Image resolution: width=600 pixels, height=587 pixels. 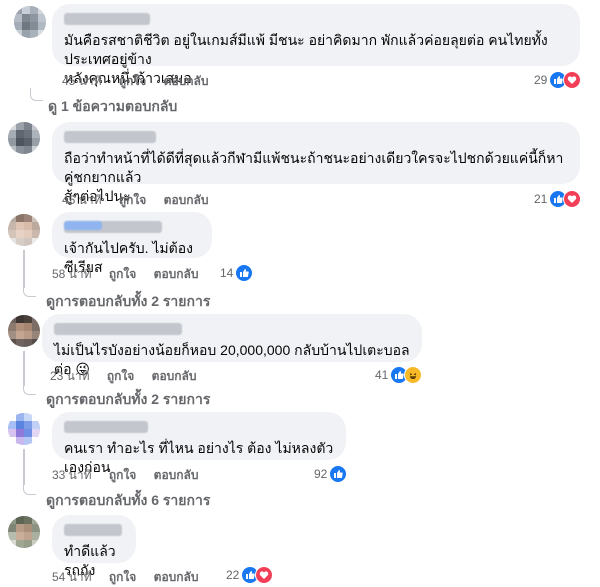 I want to click on reaction-count: 29, so click(x=541, y=80).